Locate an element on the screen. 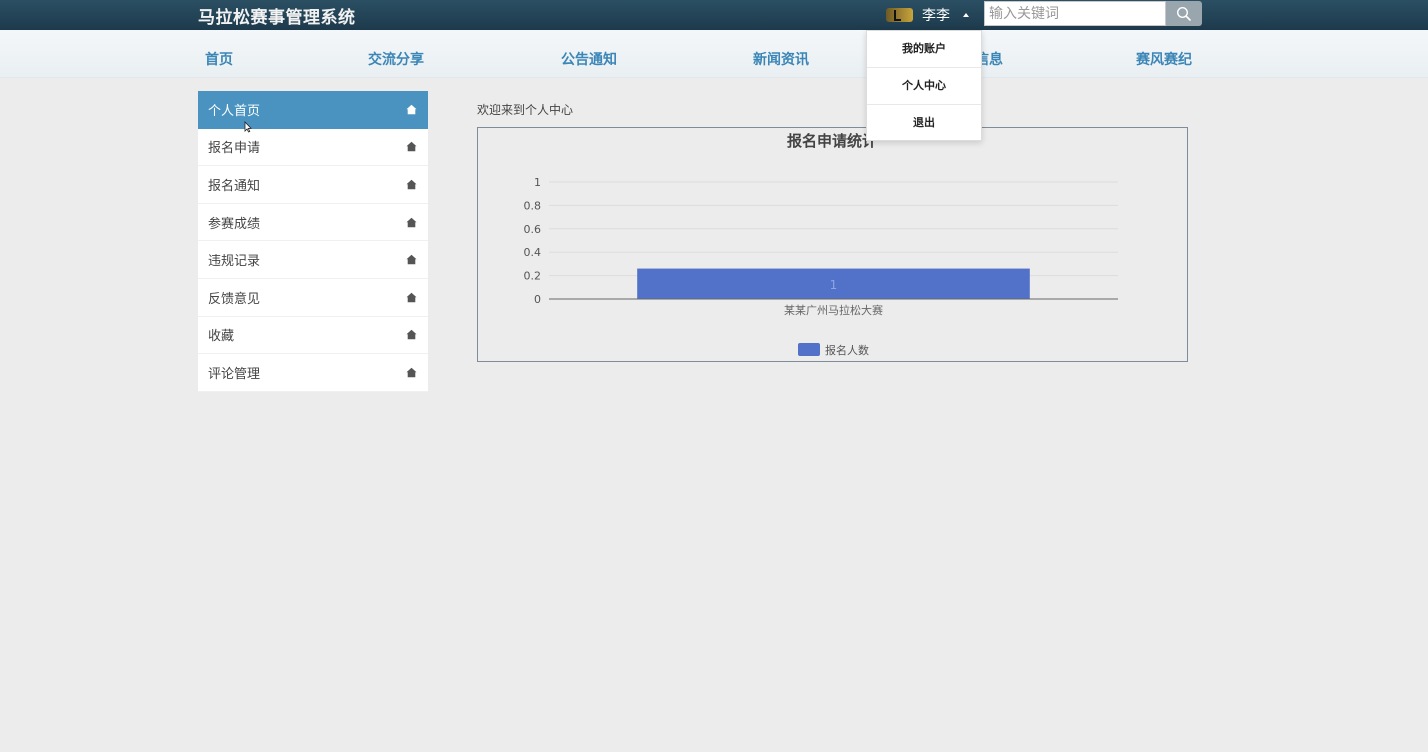 This screenshot has height=752, width=1428. chart-canvas: 报名申请统计 0 0.2 0.4 0.6 0.8 1 1 某某广州马拉松大赛报名人数 is located at coordinates (821, 244).